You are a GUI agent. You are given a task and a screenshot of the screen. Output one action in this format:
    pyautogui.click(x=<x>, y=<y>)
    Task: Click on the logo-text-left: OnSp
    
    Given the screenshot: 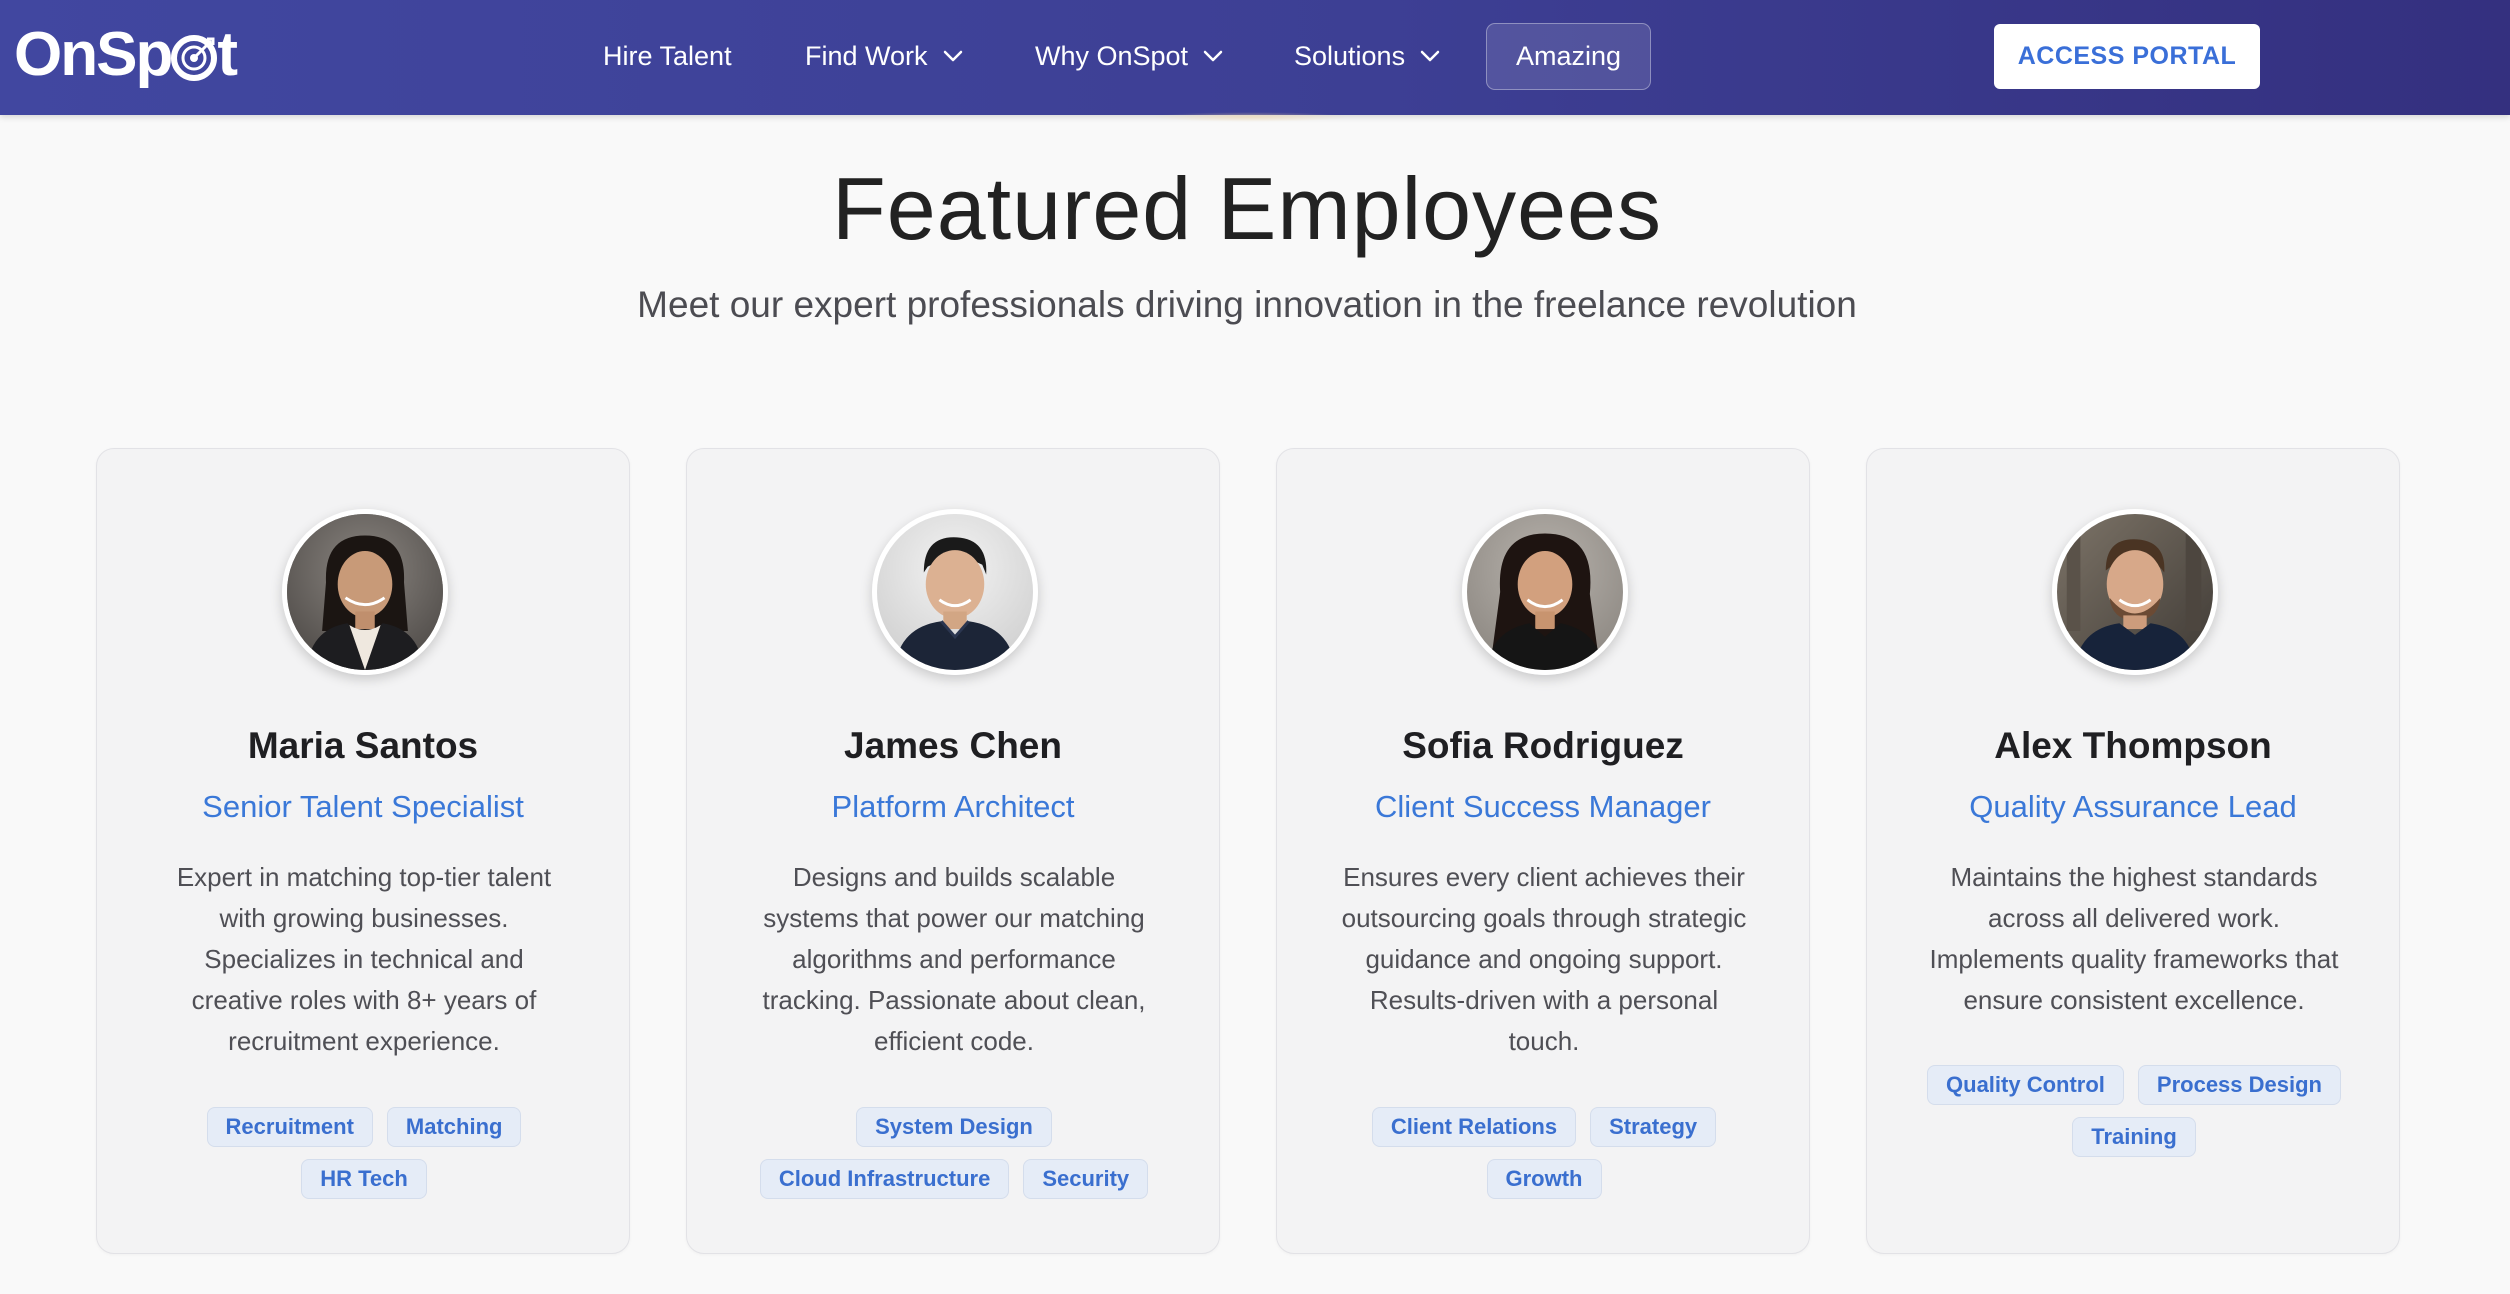 What is the action you would take?
    pyautogui.click(x=93, y=54)
    